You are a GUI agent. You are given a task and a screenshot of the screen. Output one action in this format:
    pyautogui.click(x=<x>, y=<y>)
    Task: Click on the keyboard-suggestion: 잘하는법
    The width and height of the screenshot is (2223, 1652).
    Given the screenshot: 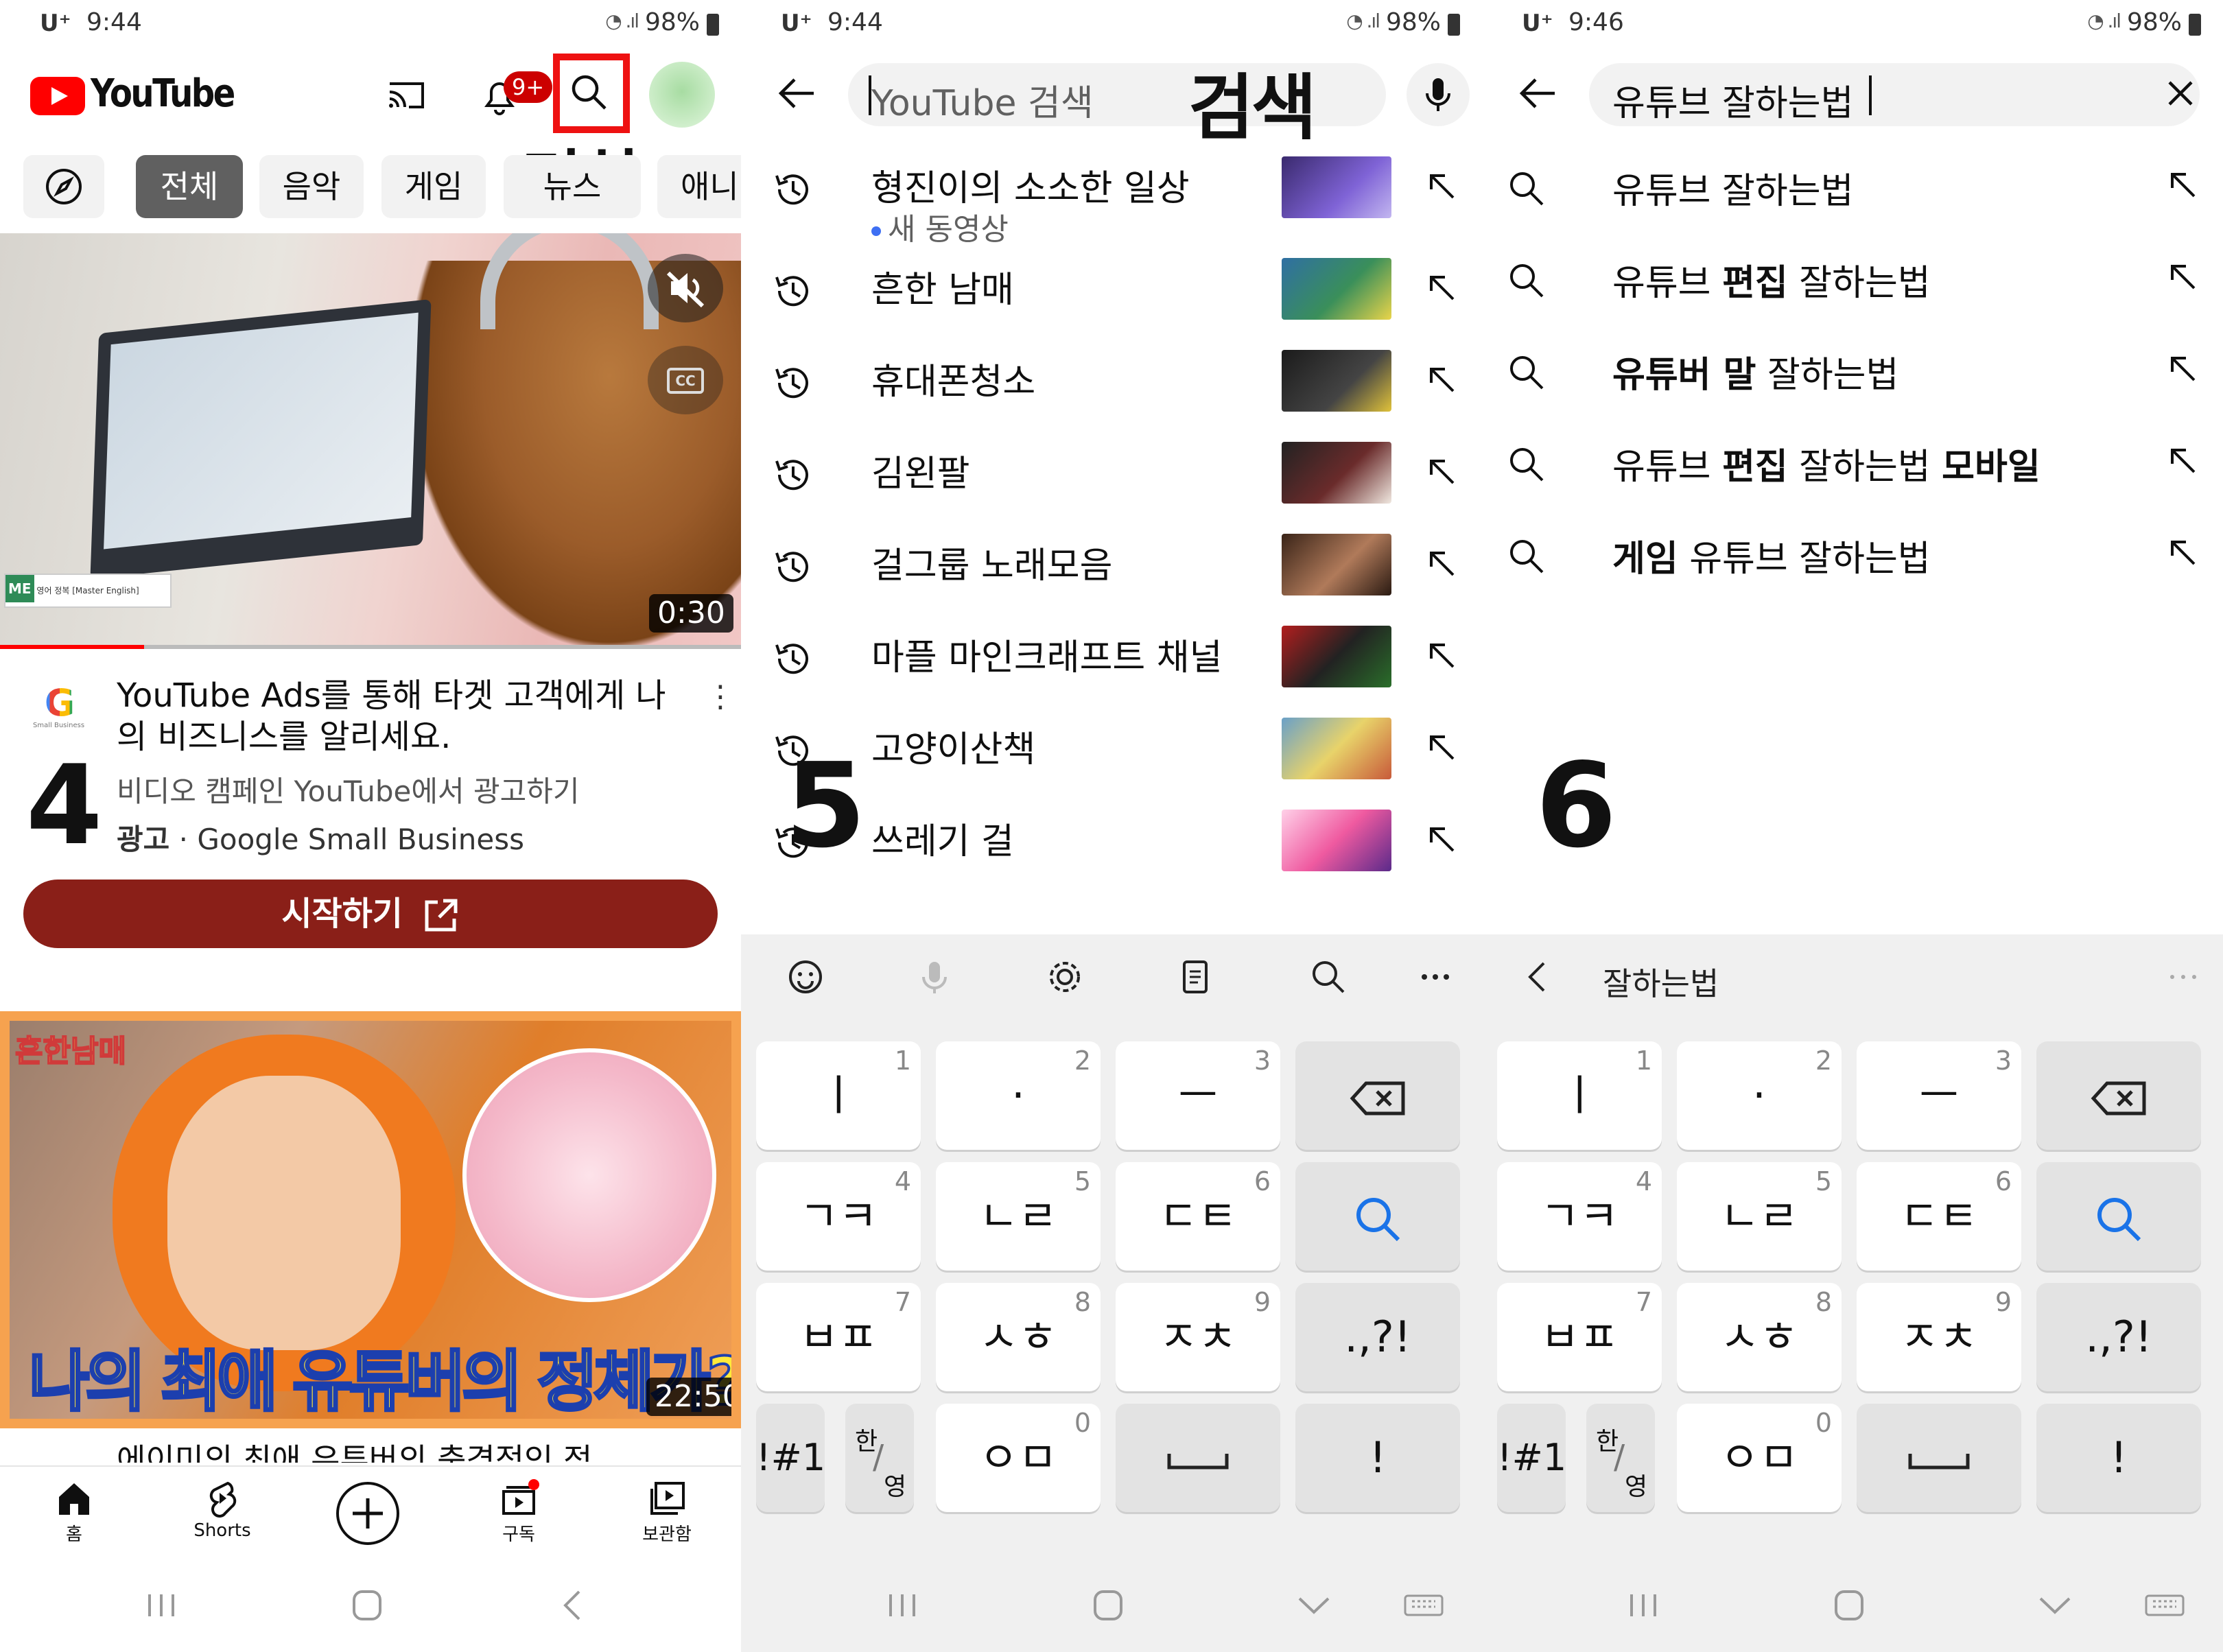 What is the action you would take?
    pyautogui.click(x=1661, y=981)
    